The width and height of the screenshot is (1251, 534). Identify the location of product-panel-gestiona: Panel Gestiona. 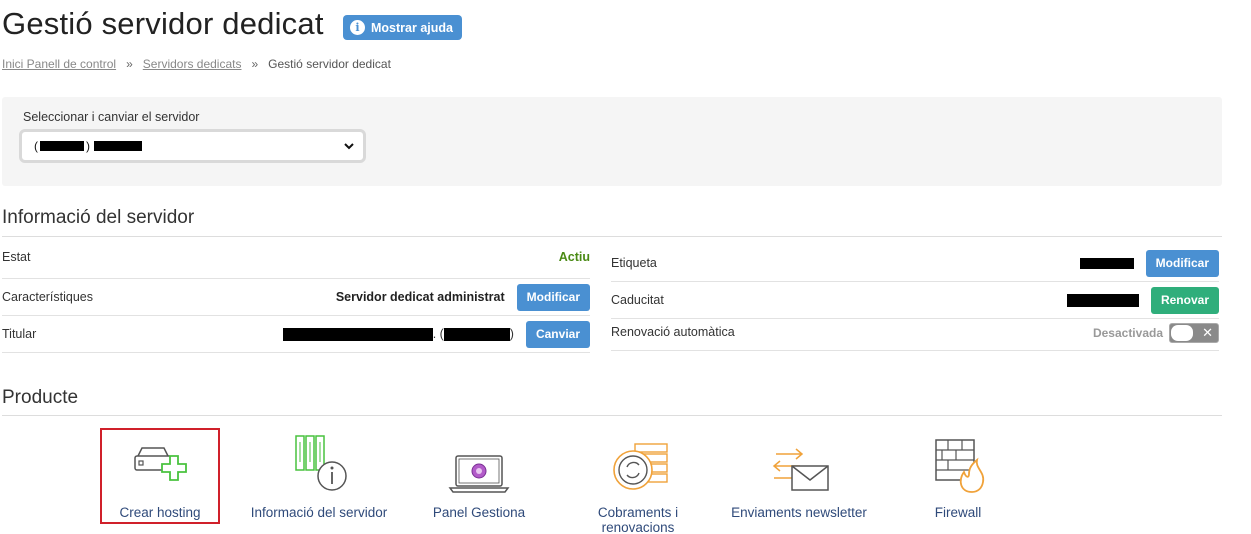
(479, 474).